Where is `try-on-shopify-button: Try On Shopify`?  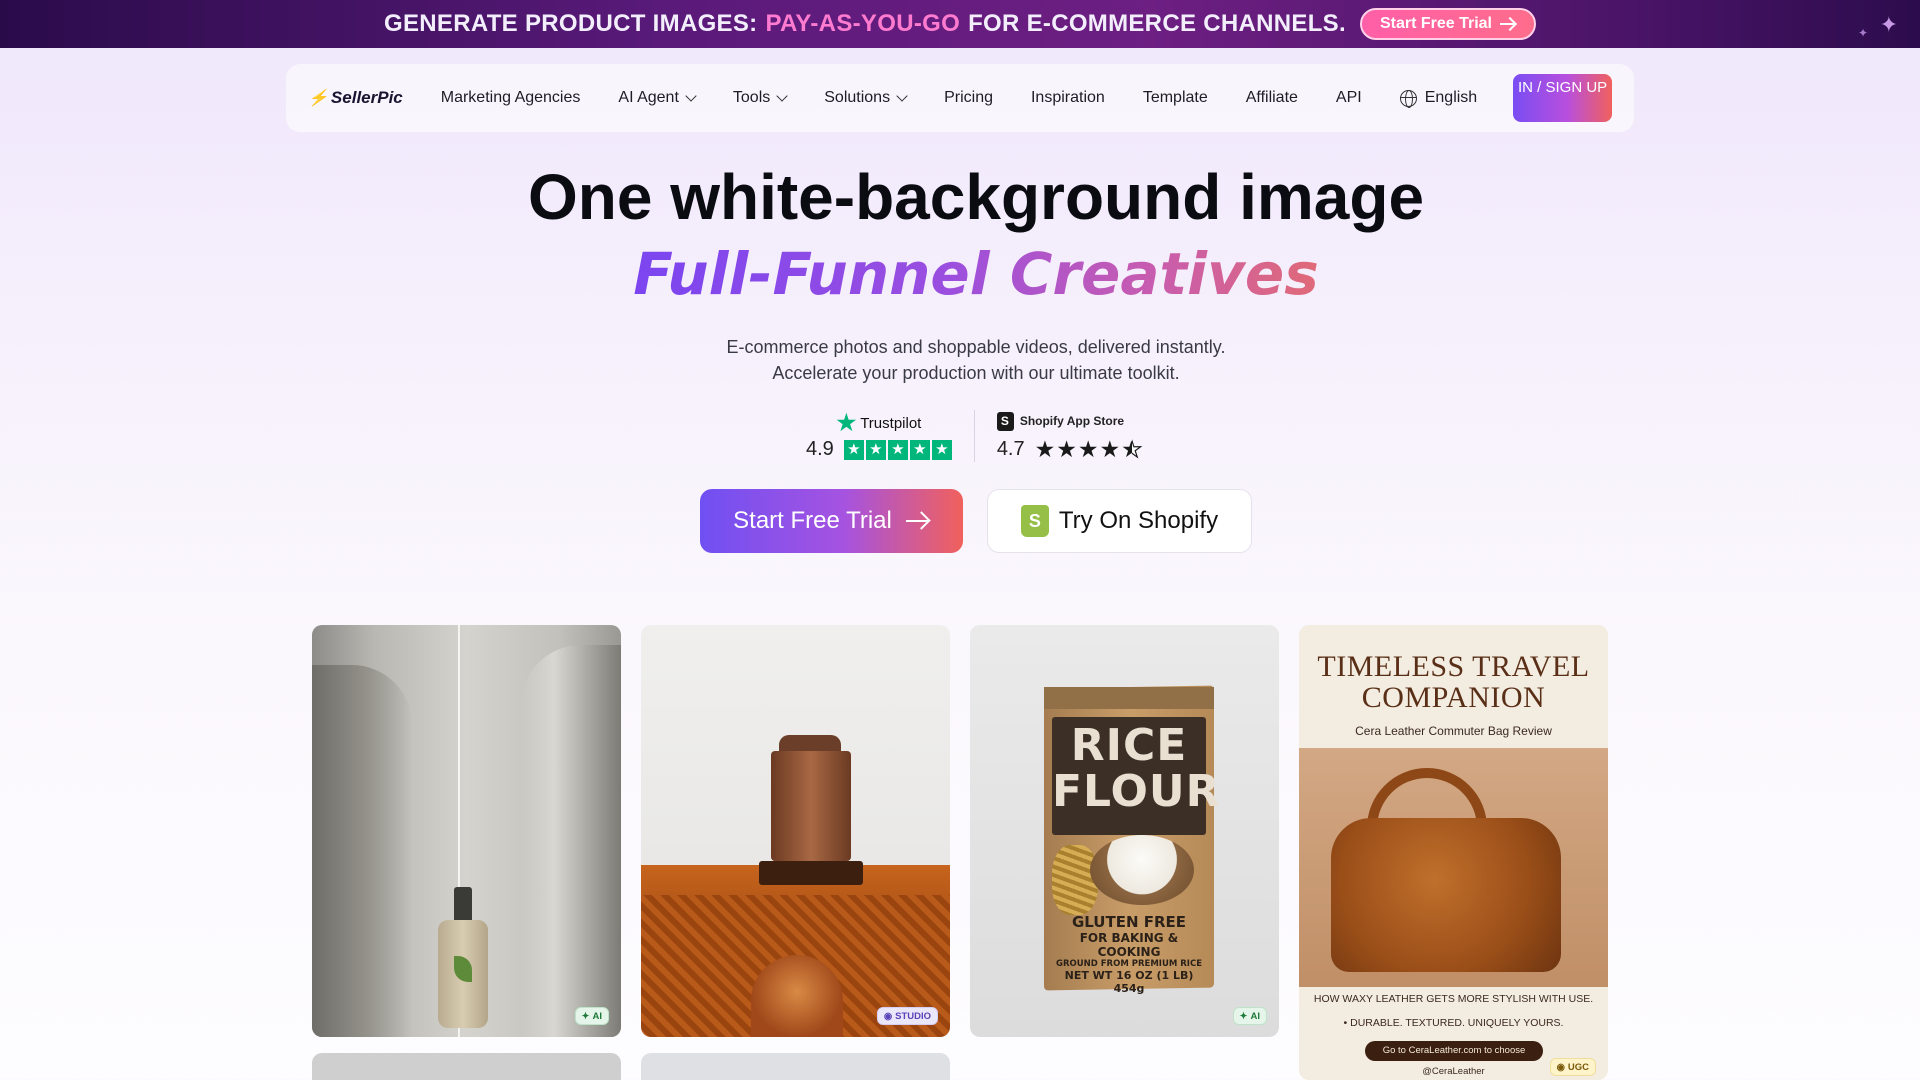 try-on-shopify-button: Try On Shopify is located at coordinates (1119, 521).